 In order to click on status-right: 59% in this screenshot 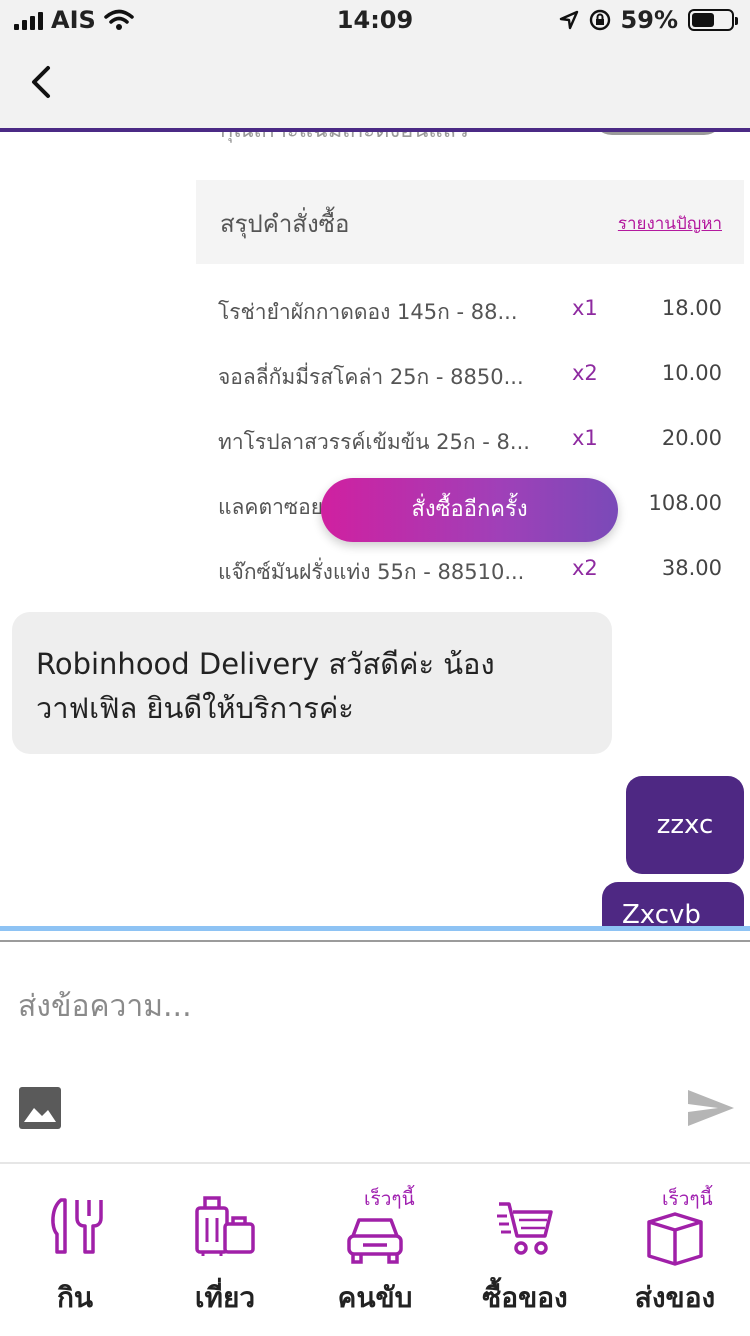, I will do `click(648, 20)`.